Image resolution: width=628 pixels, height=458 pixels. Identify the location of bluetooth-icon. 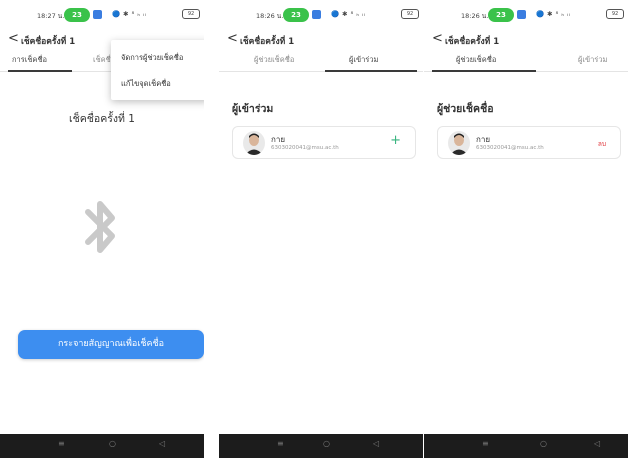
(102, 229).